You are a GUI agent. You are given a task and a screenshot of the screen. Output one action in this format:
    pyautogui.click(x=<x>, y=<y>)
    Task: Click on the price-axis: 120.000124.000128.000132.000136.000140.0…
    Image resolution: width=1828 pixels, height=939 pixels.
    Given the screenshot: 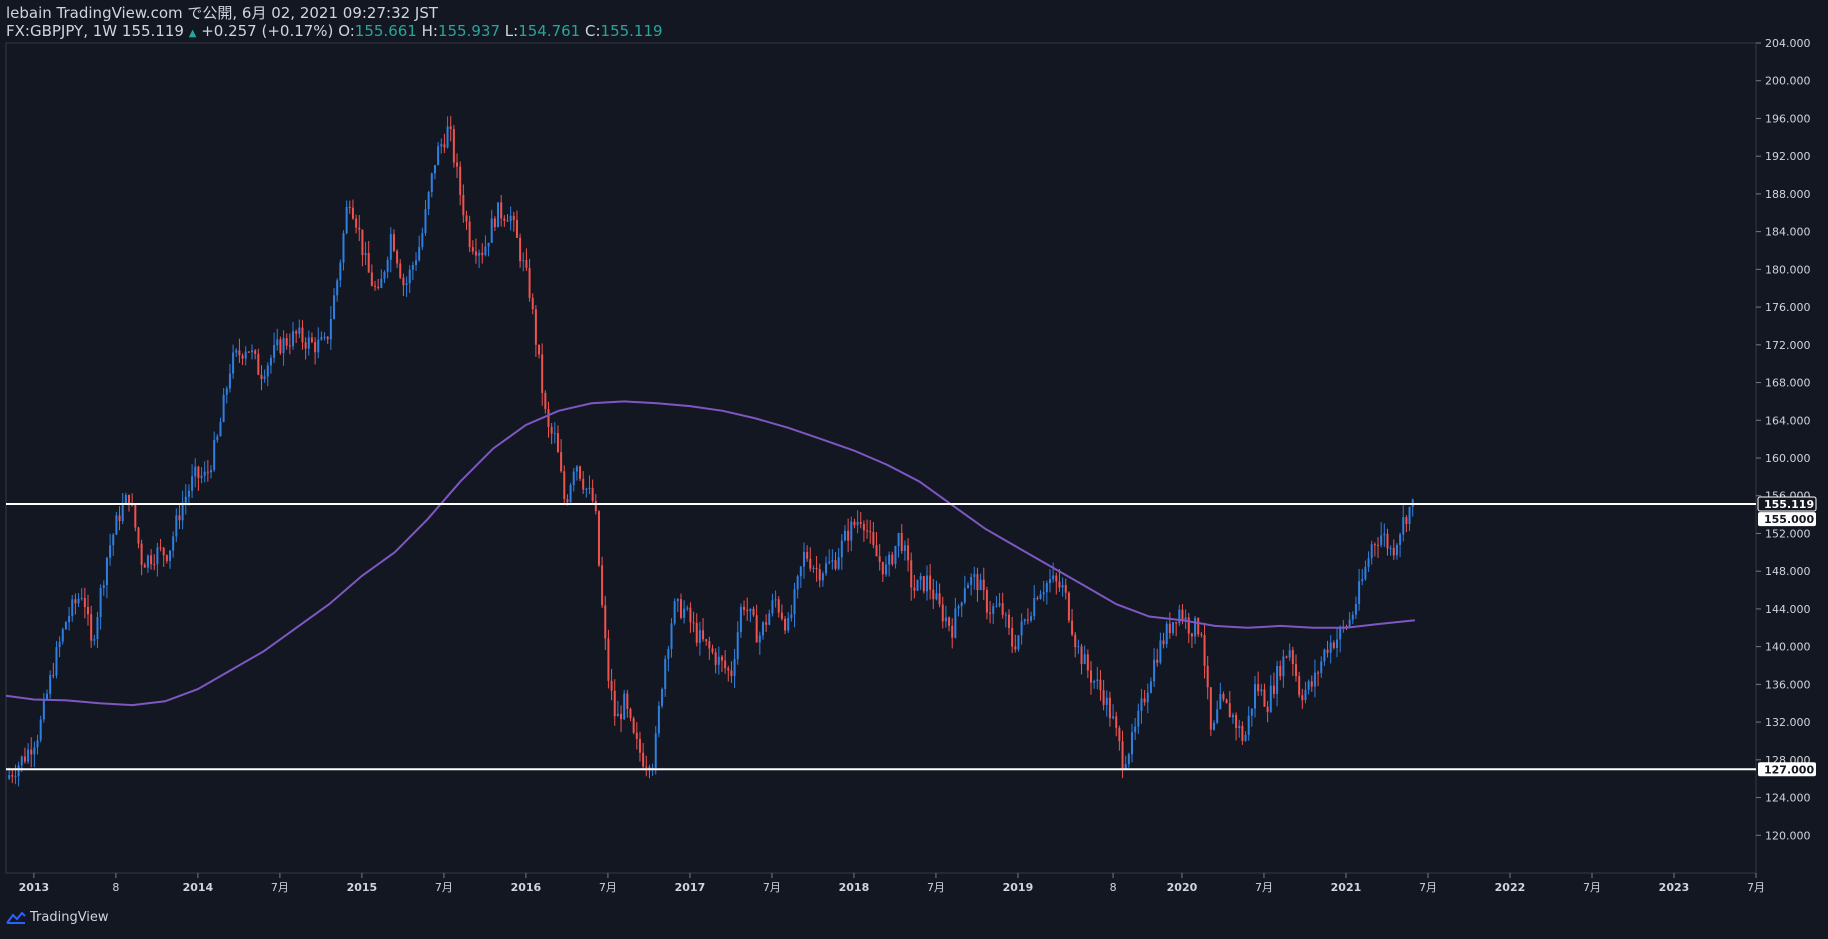 What is the action you would take?
    pyautogui.click(x=1783, y=439)
    